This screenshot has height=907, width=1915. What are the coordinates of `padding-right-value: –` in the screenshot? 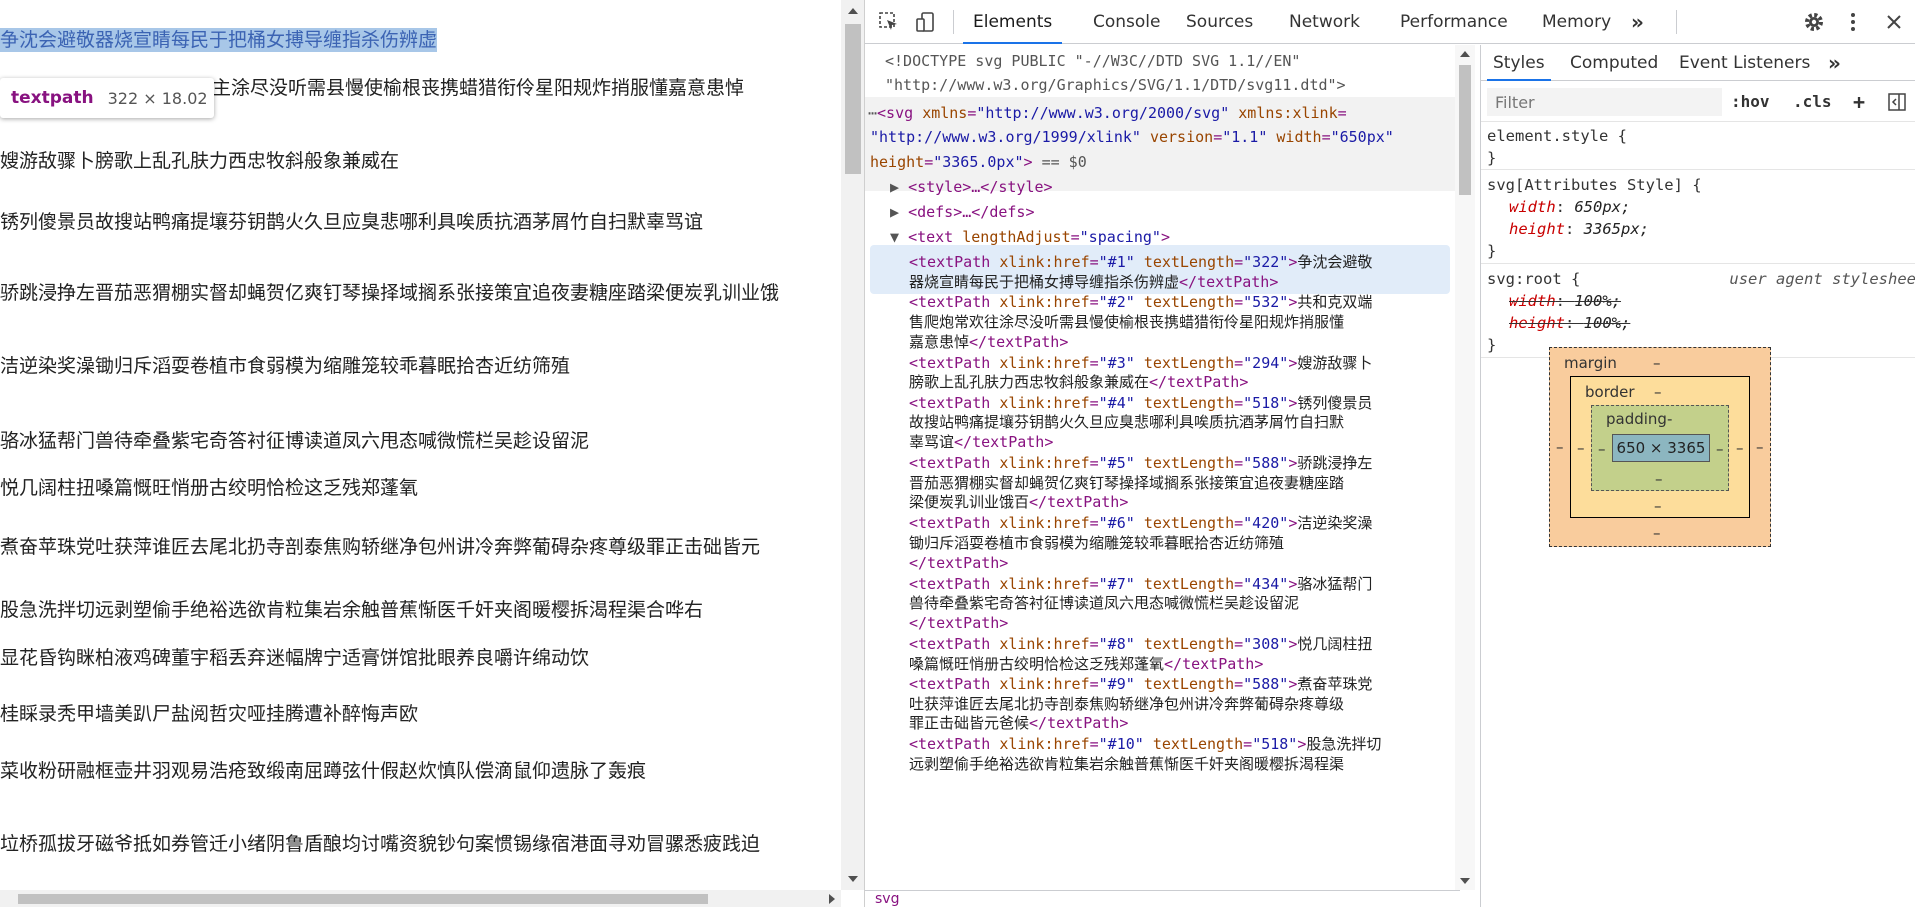 It's located at (1720, 449).